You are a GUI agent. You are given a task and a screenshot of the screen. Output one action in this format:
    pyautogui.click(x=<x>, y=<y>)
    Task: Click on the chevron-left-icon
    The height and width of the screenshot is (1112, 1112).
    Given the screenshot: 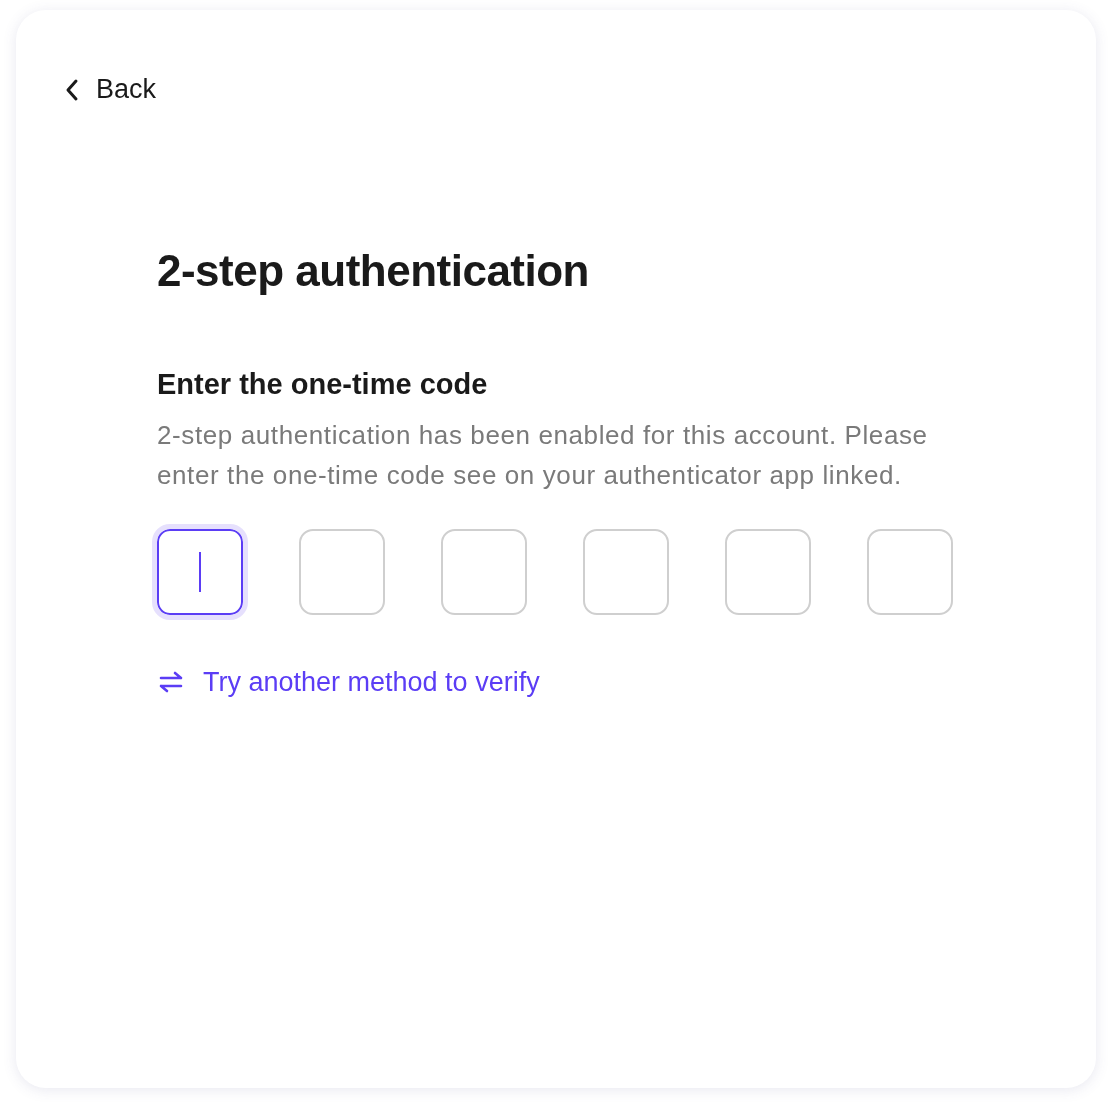 What is the action you would take?
    pyautogui.click(x=72, y=89)
    